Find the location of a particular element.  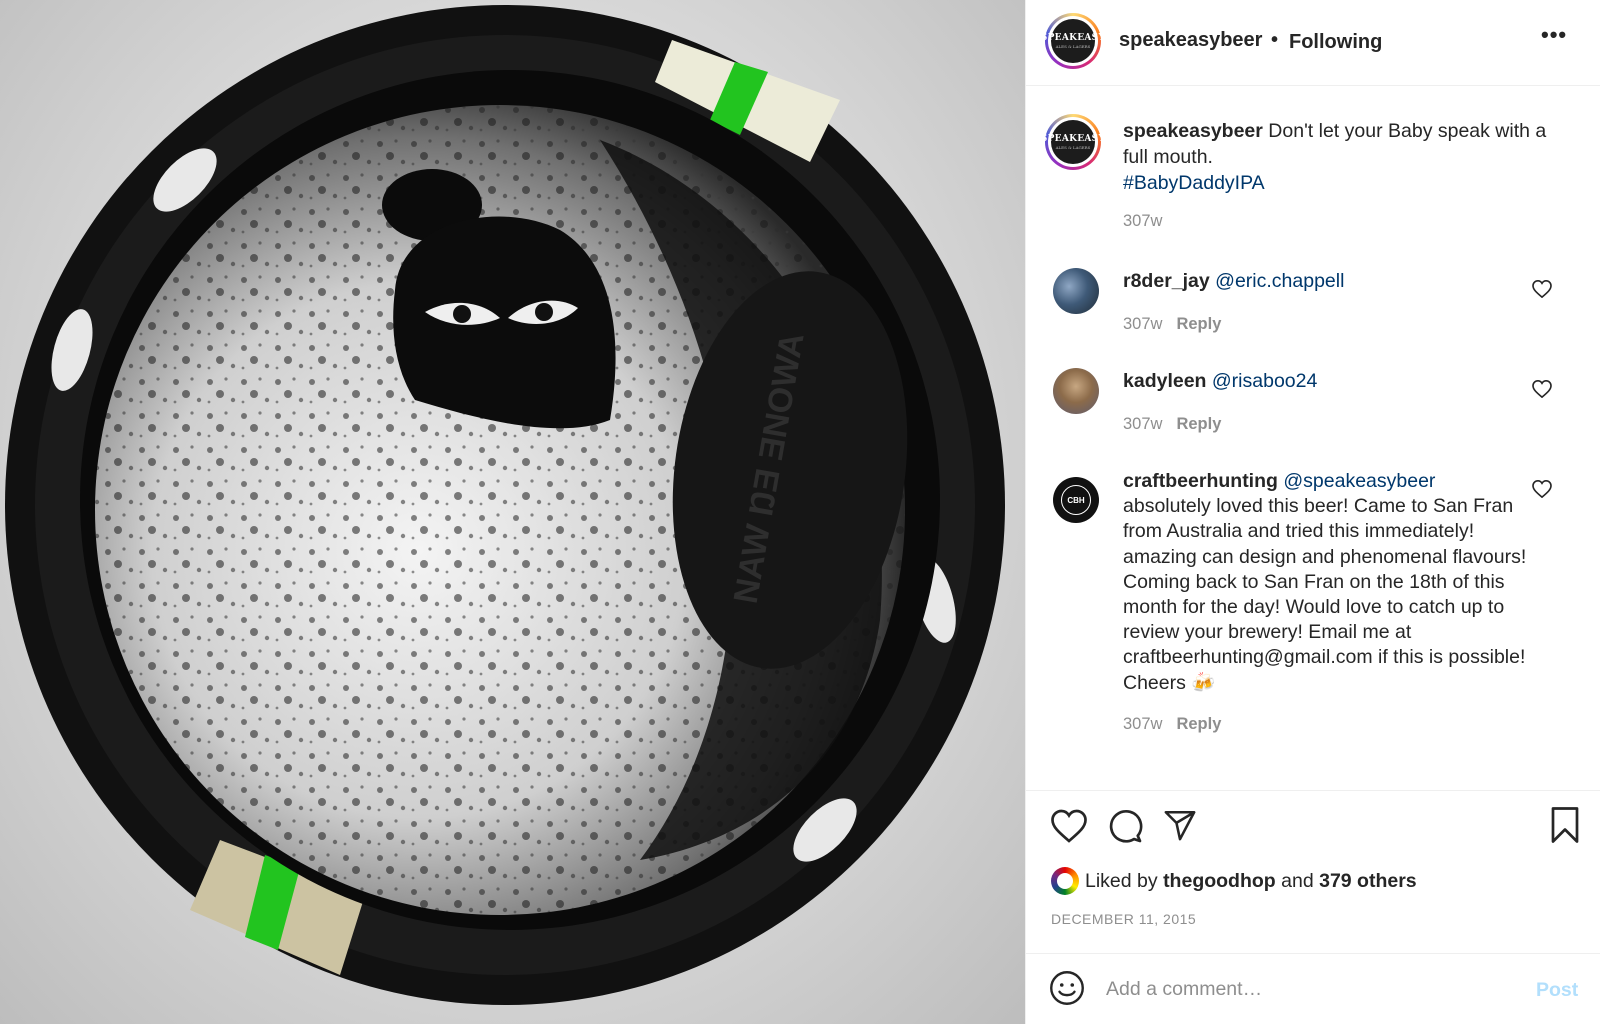

comment-text: r8der_jay @eric.chappell is located at coordinates (1333, 281).